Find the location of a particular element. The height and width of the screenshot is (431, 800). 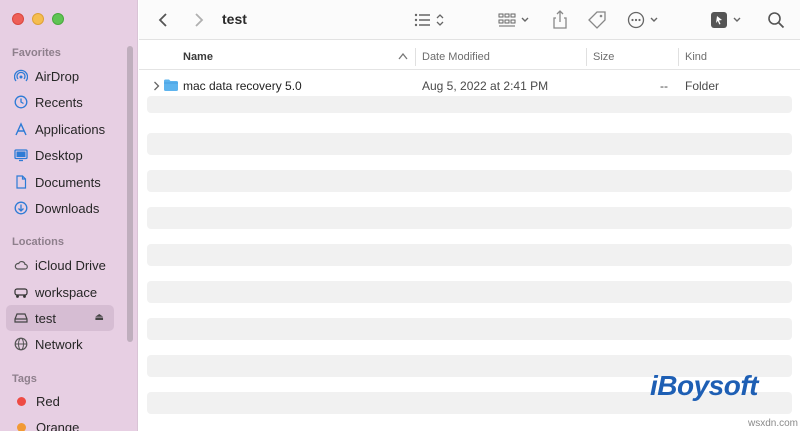

eject-icon: ⏏ is located at coordinates (99, 317).